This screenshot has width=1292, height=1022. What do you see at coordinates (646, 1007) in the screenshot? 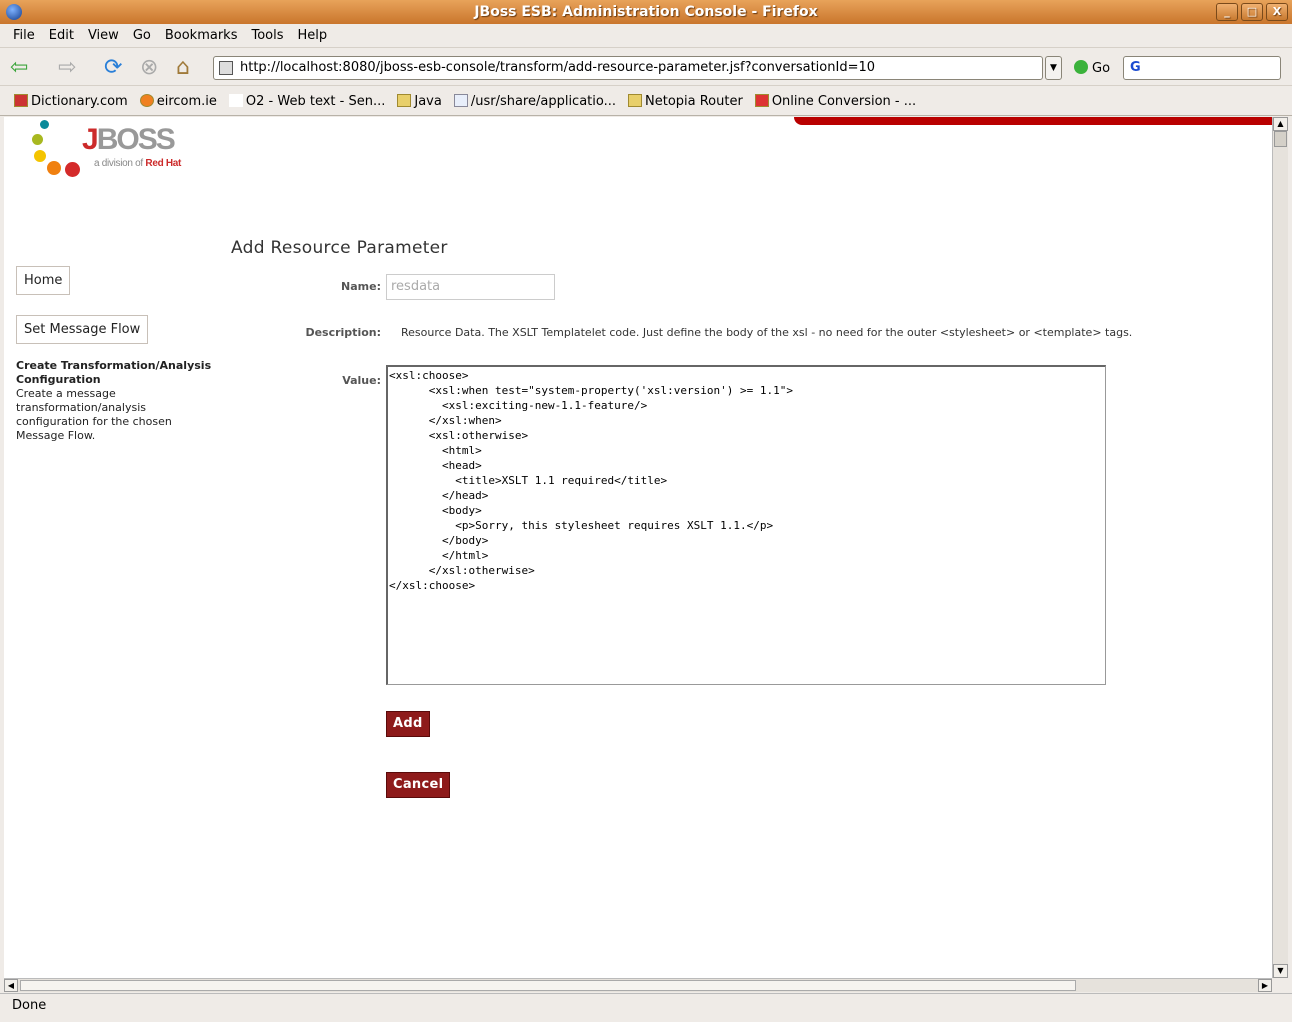
I see `status-bar: Done` at bounding box center [646, 1007].